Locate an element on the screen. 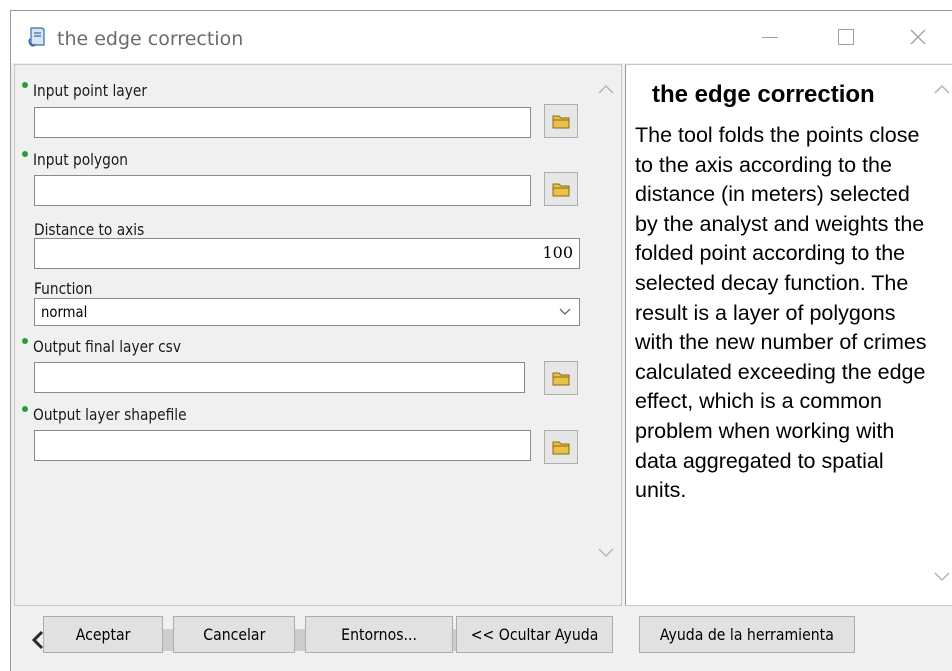  help-scroll-down-icon is located at coordinates (941, 576).